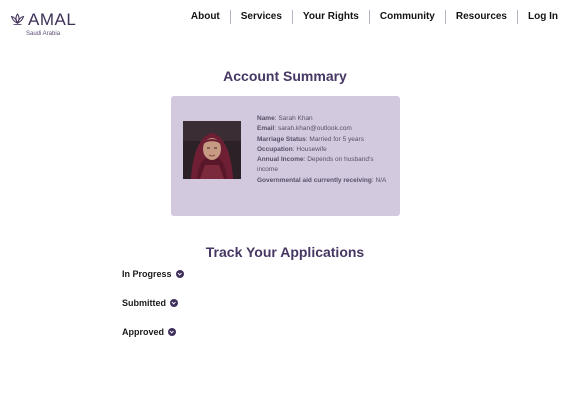 This screenshot has height=405, width=570. What do you see at coordinates (281, 139) in the screenshot?
I see `detail-label: Marriage Status` at bounding box center [281, 139].